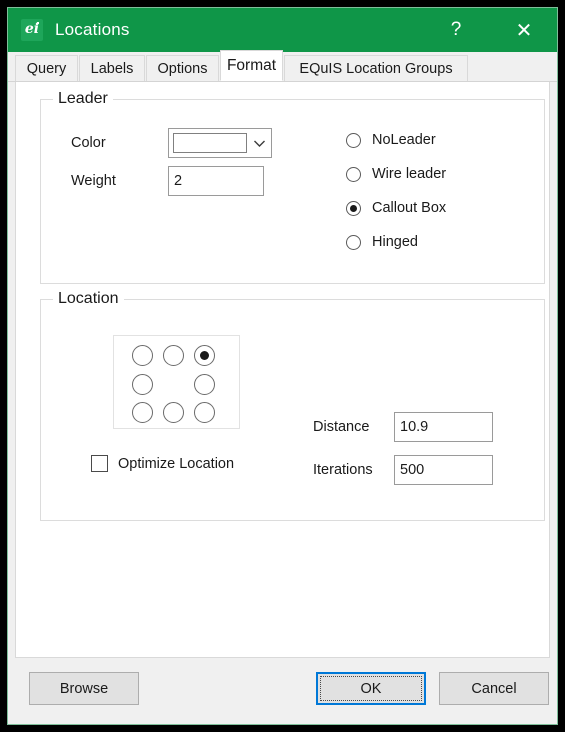 This screenshot has width=565, height=732. I want to click on tab-format: Format, so click(251, 65).